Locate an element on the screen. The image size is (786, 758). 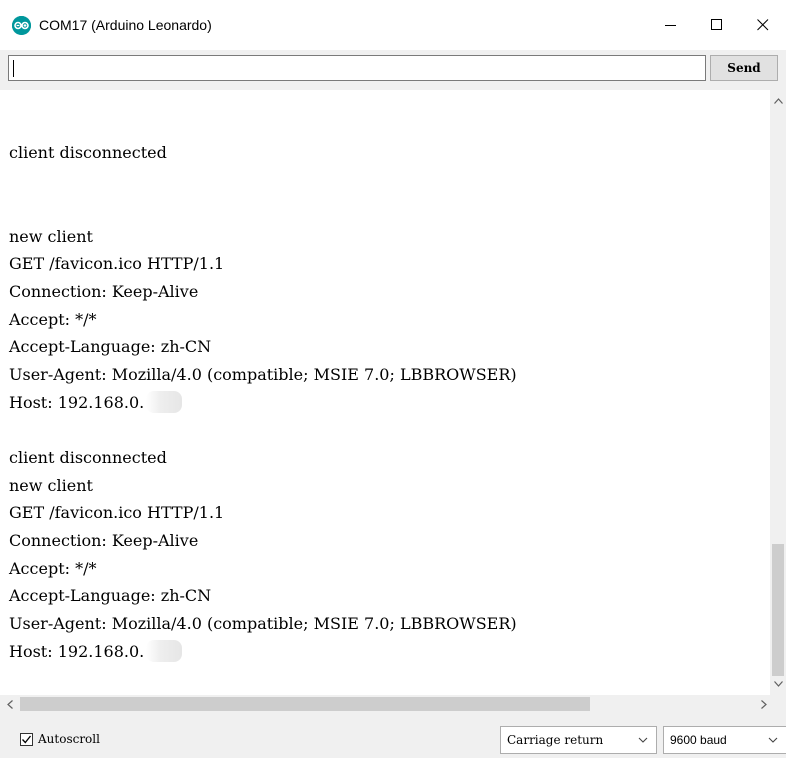
scroll-right-icon is located at coordinates (764, 704).